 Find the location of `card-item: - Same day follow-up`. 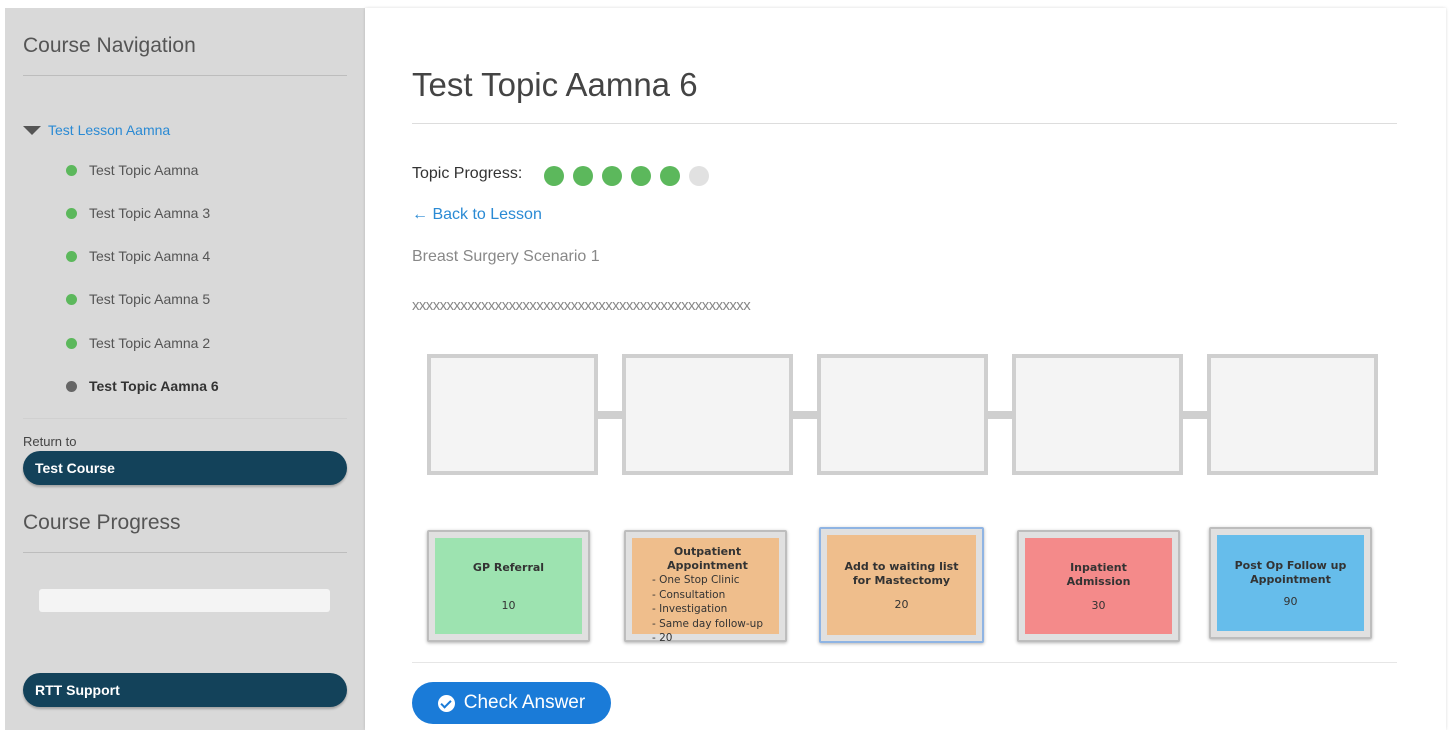

card-item: - Same day follow-up is located at coordinates (707, 623).